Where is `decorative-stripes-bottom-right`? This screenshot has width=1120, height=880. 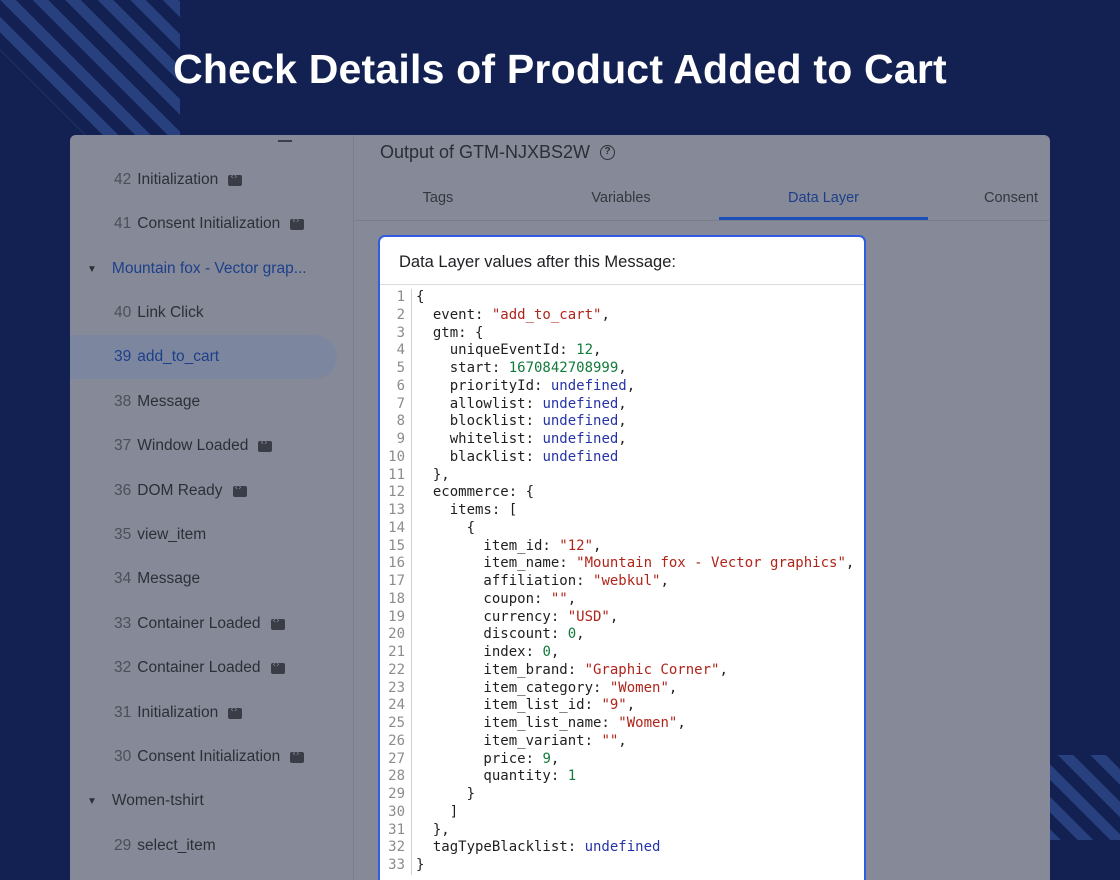
decorative-stripes-bottom-right is located at coordinates (1082, 797).